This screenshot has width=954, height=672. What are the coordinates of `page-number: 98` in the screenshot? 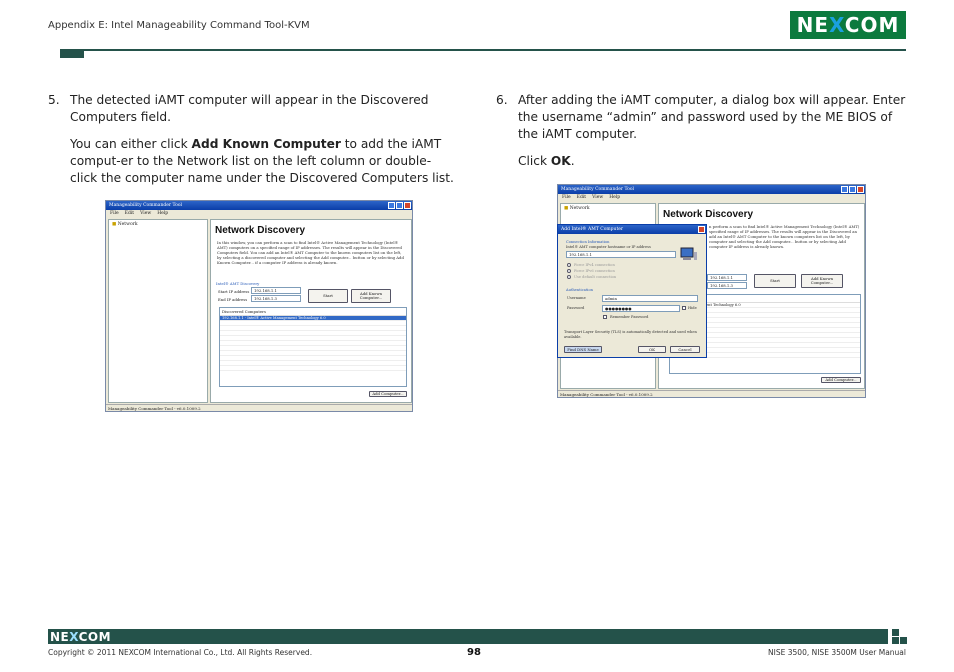 It's located at (474, 652).